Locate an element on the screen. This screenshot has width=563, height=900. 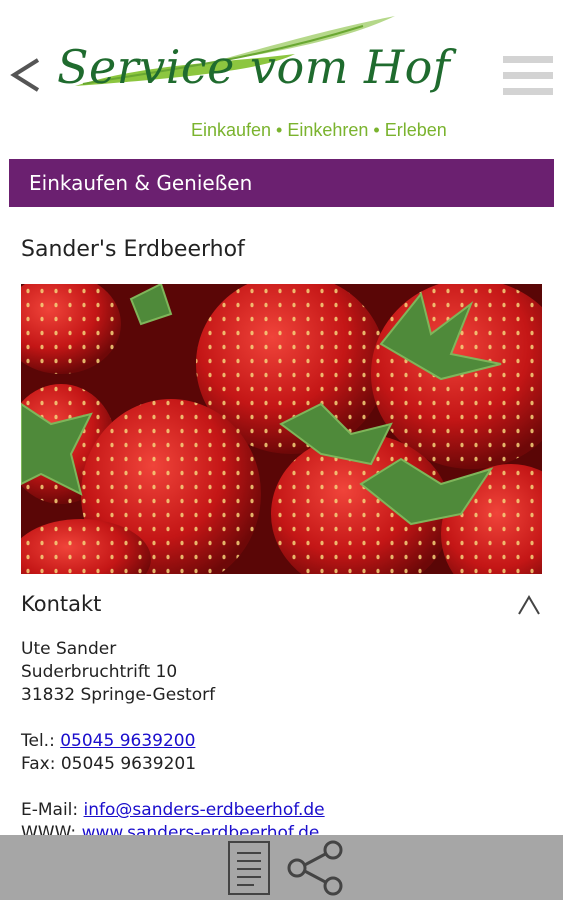
phone-row: Tel.: 05045 9639200 is located at coordinates (281, 741).